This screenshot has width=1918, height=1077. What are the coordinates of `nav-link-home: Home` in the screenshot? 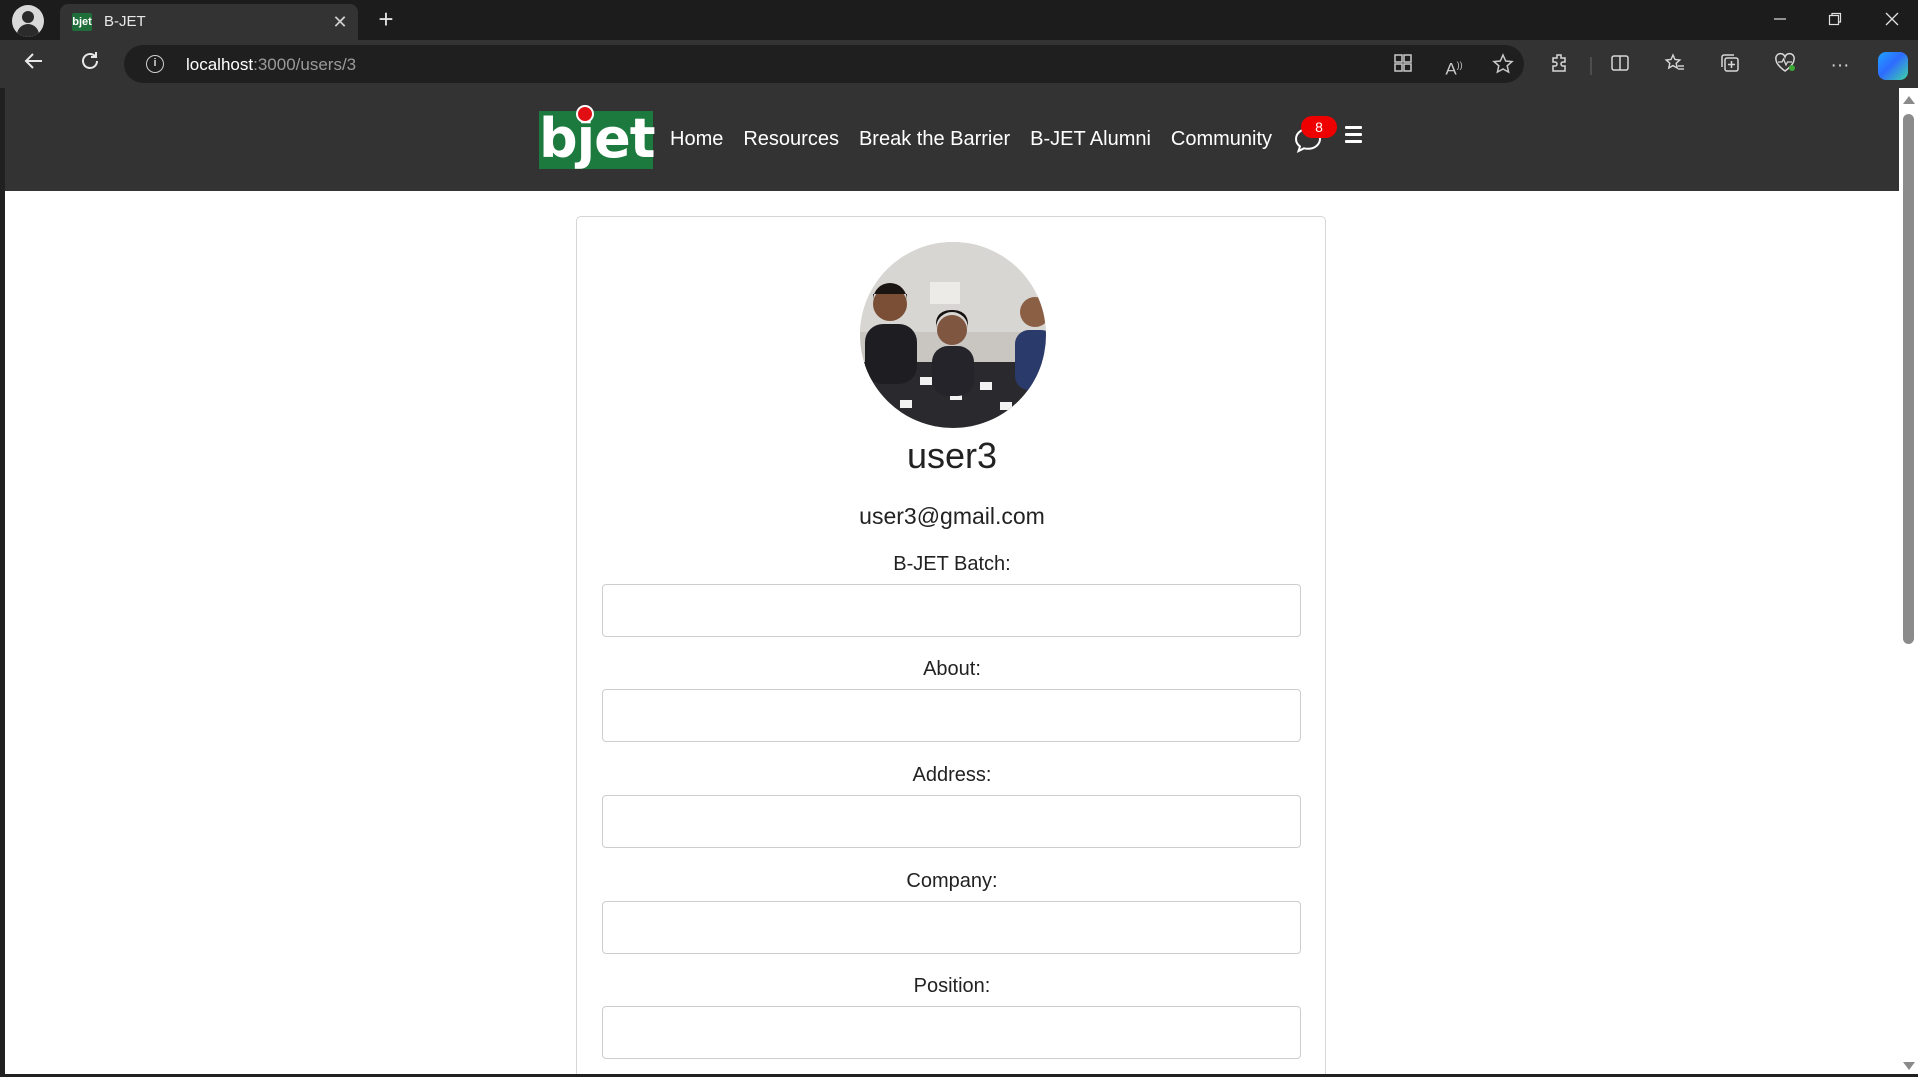 It's located at (696, 139).